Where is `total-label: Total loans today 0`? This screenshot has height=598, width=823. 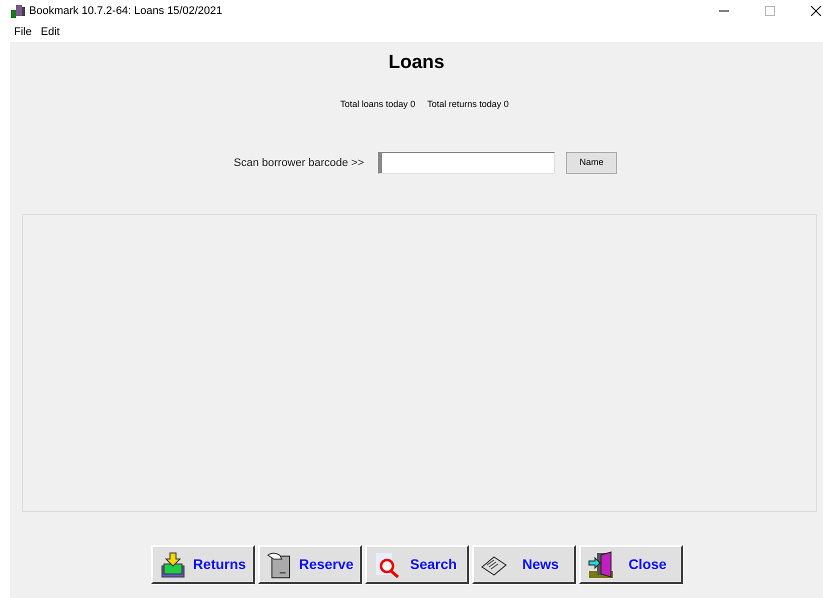 total-label: Total loans today 0 is located at coordinates (378, 104).